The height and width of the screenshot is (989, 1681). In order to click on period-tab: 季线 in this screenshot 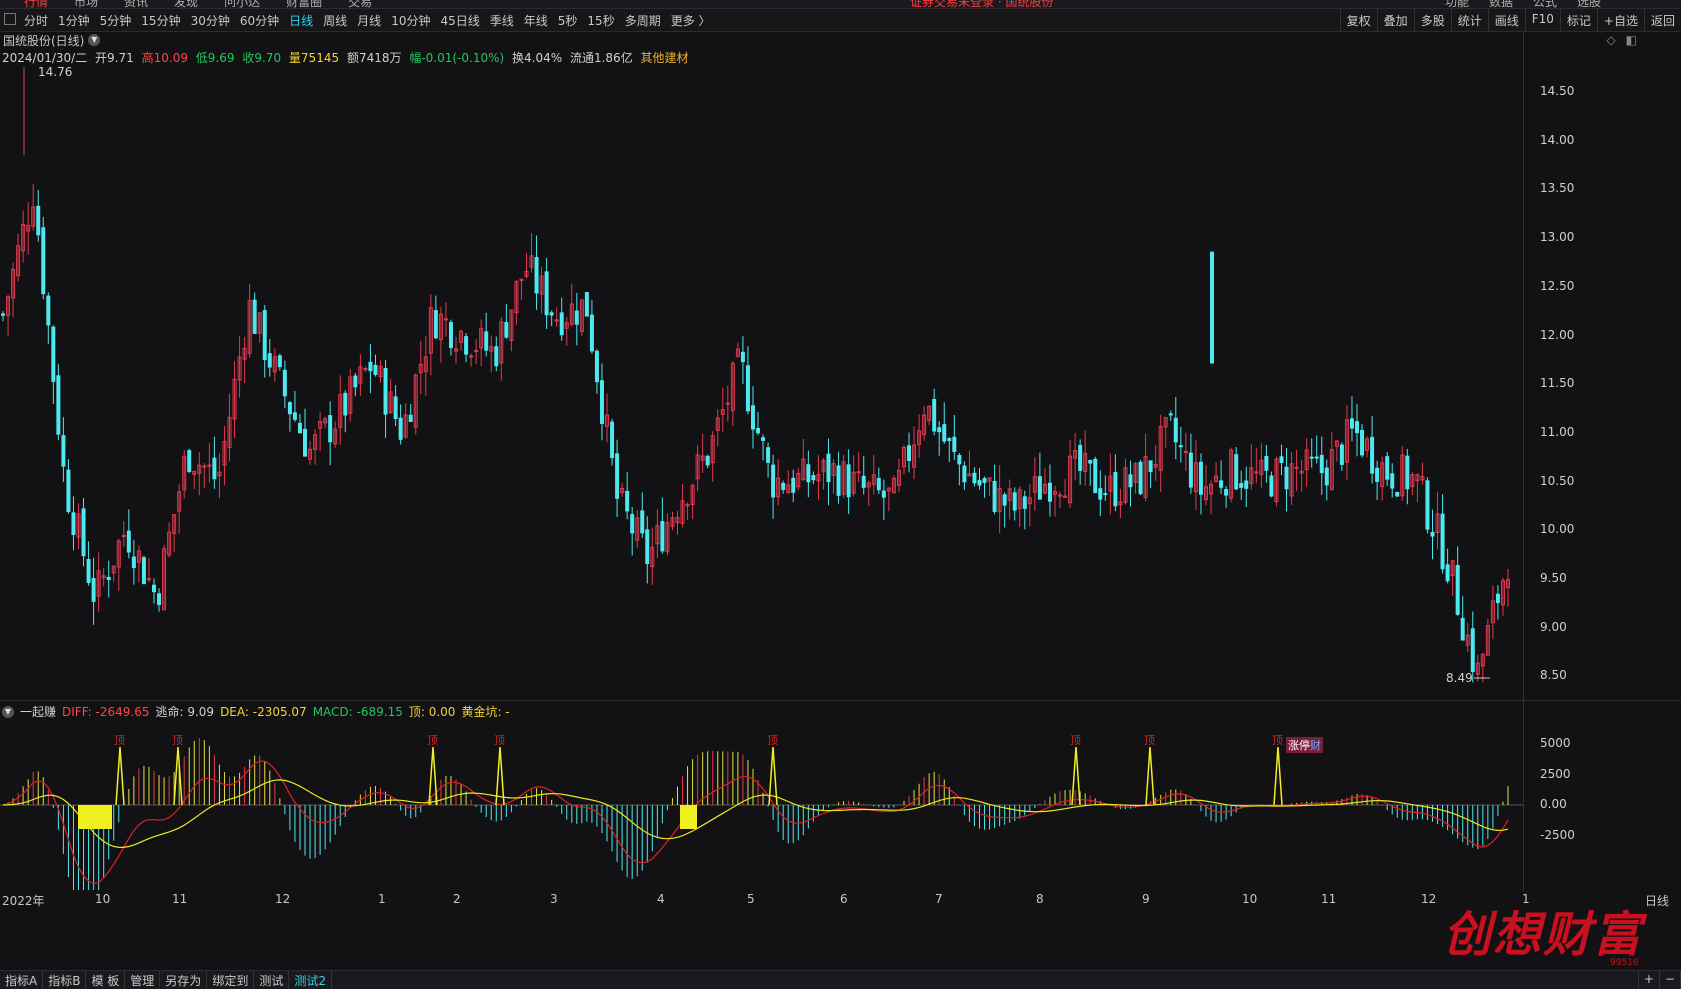, I will do `click(502, 20)`.